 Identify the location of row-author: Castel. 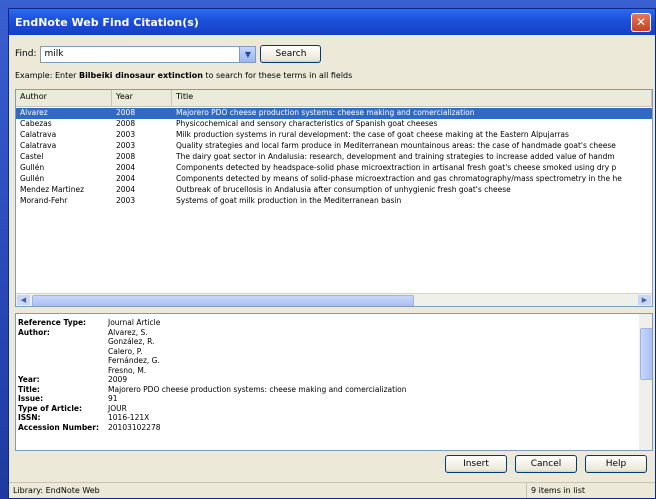
(32, 156).